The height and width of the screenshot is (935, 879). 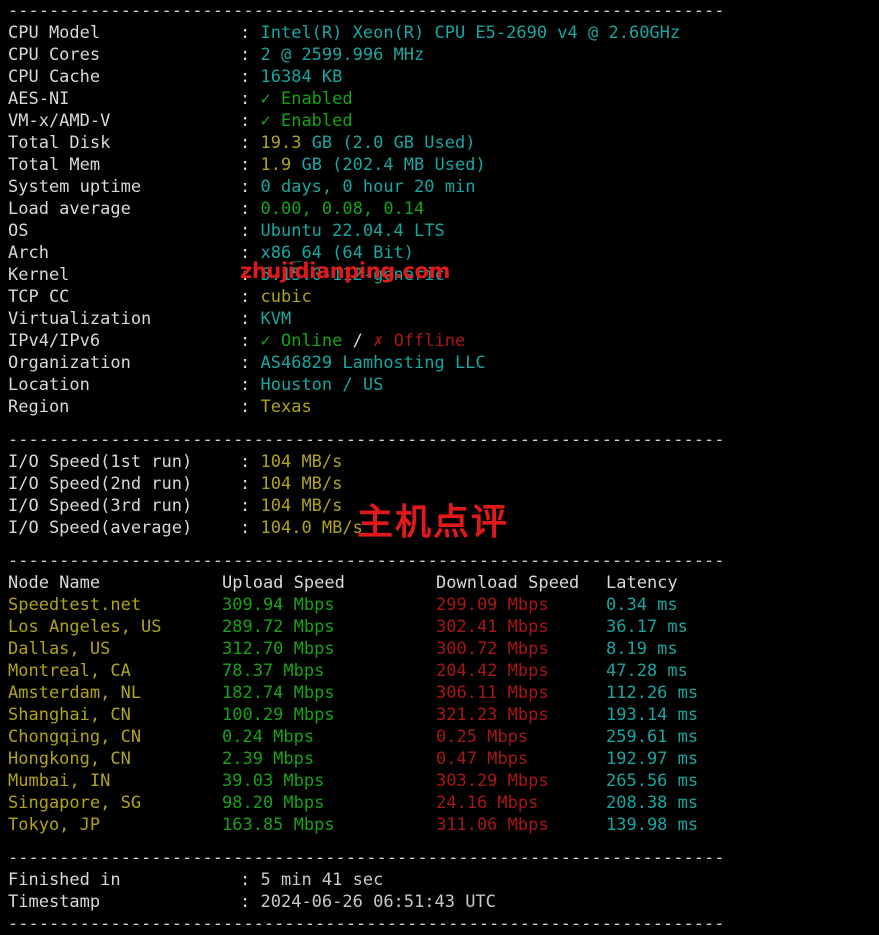 I want to click on info-value-vmx: ✓ Enabled, so click(x=306, y=121).